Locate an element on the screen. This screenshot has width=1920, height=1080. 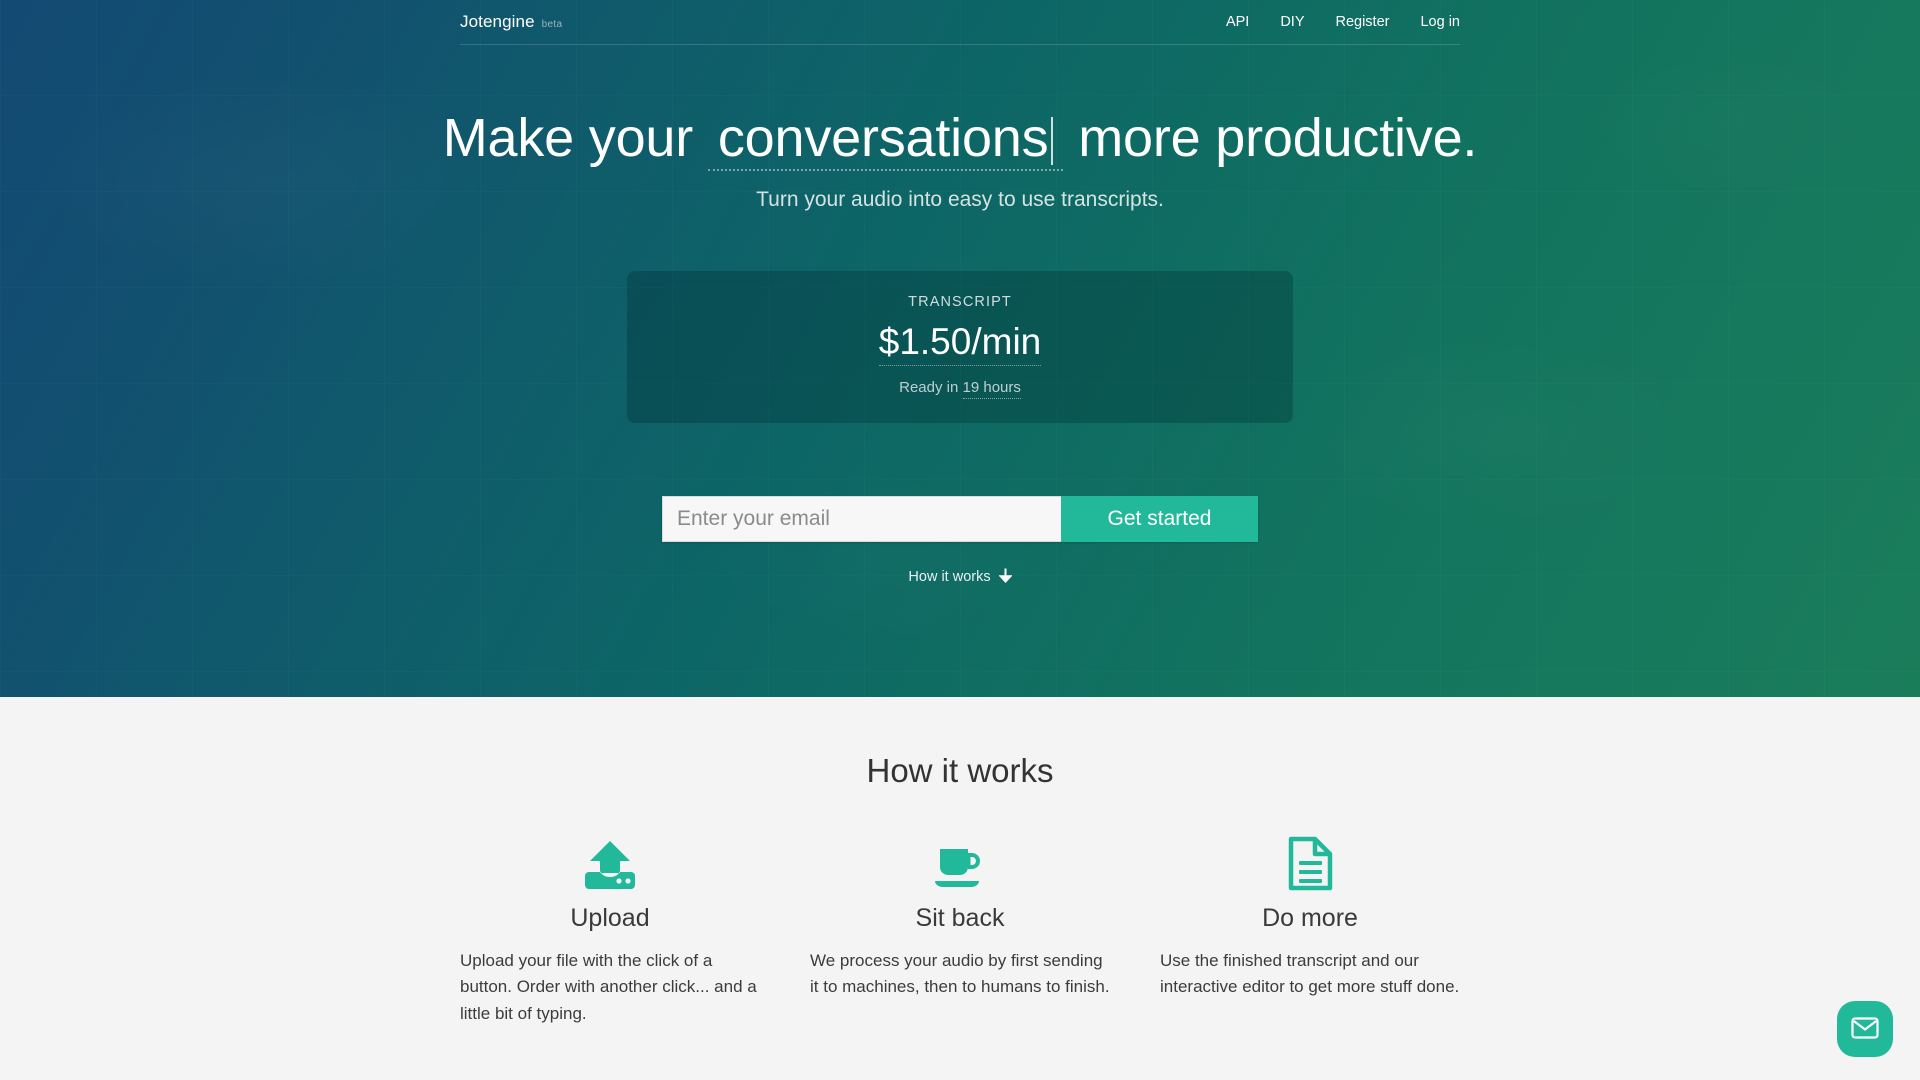
headline-editable-text: conversations is located at coordinates (883, 138).